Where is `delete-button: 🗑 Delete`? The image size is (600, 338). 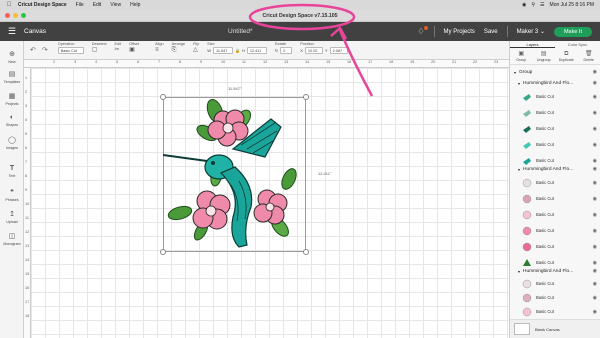 delete-button: 🗑 Delete is located at coordinates (589, 56).